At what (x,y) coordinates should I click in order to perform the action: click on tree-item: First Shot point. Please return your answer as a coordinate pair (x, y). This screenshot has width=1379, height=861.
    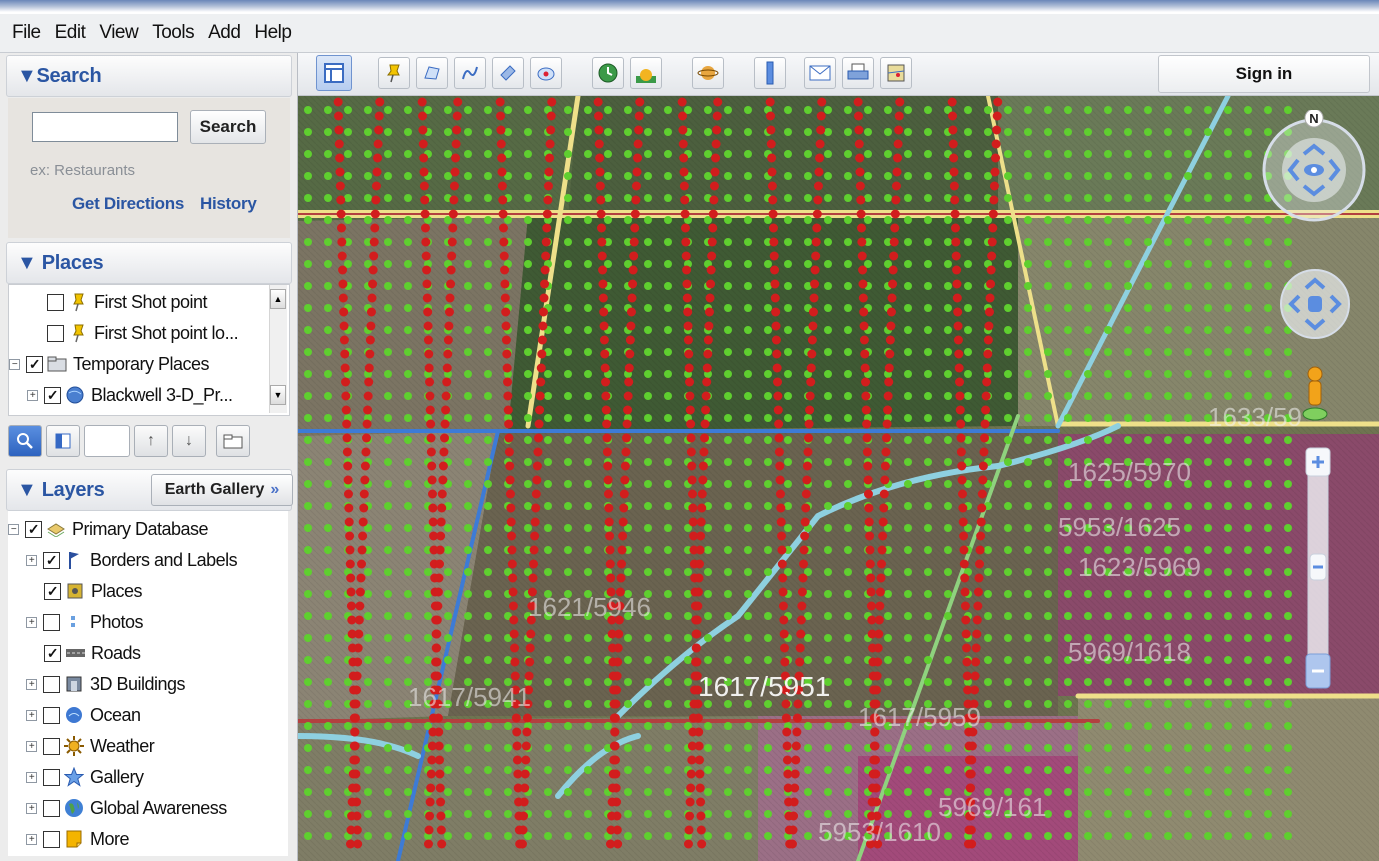
    Looking at the image, I should click on (127, 302).